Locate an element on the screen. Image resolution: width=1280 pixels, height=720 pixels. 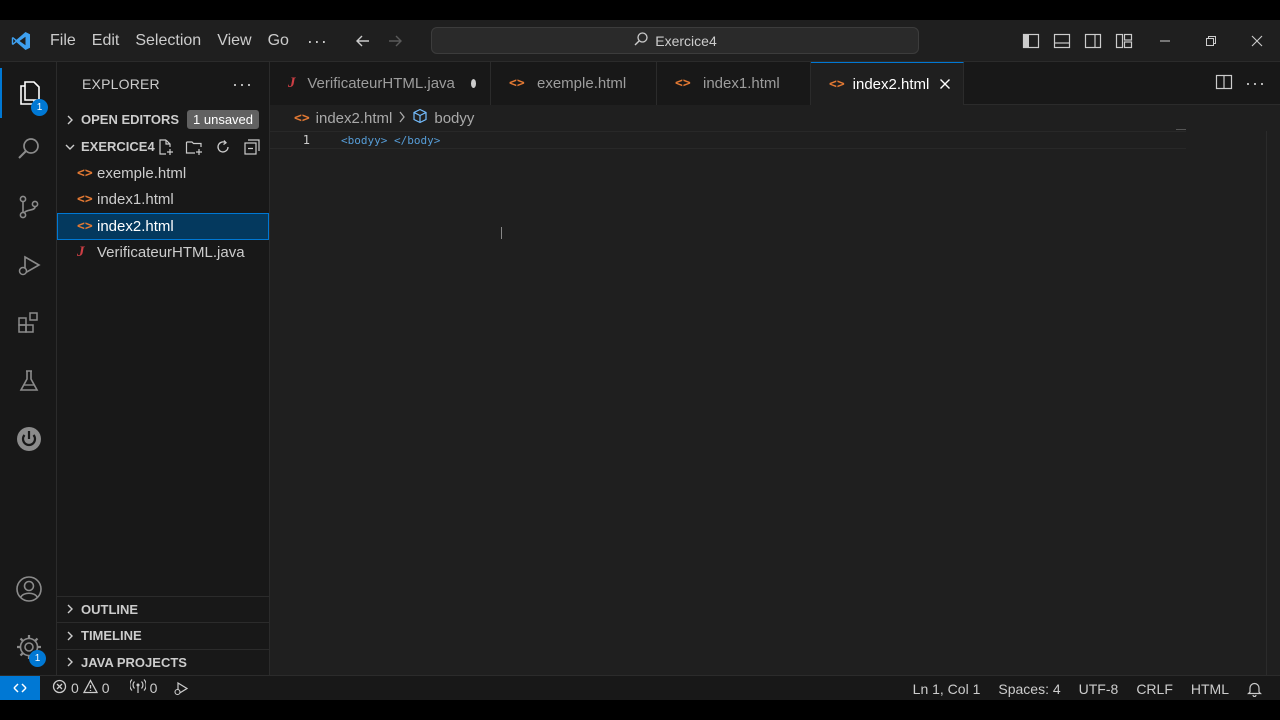
run-and-debug-icon is located at coordinates (28, 265).